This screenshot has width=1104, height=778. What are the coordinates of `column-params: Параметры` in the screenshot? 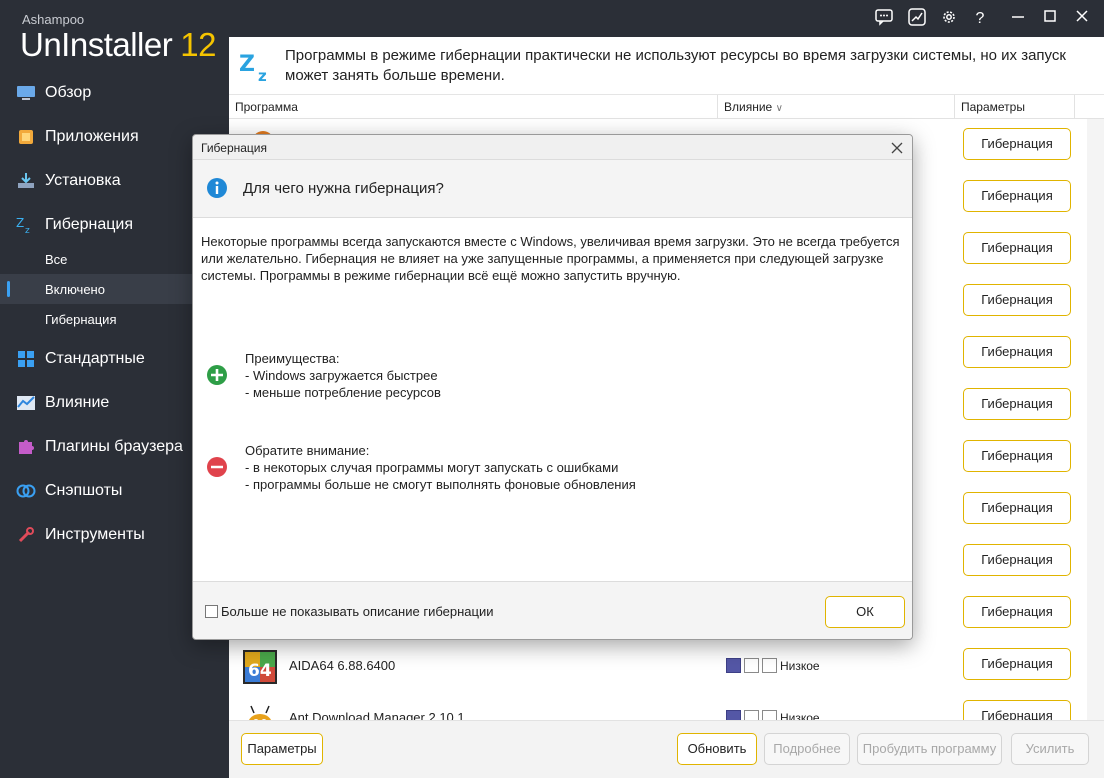 It's located at (1015, 107).